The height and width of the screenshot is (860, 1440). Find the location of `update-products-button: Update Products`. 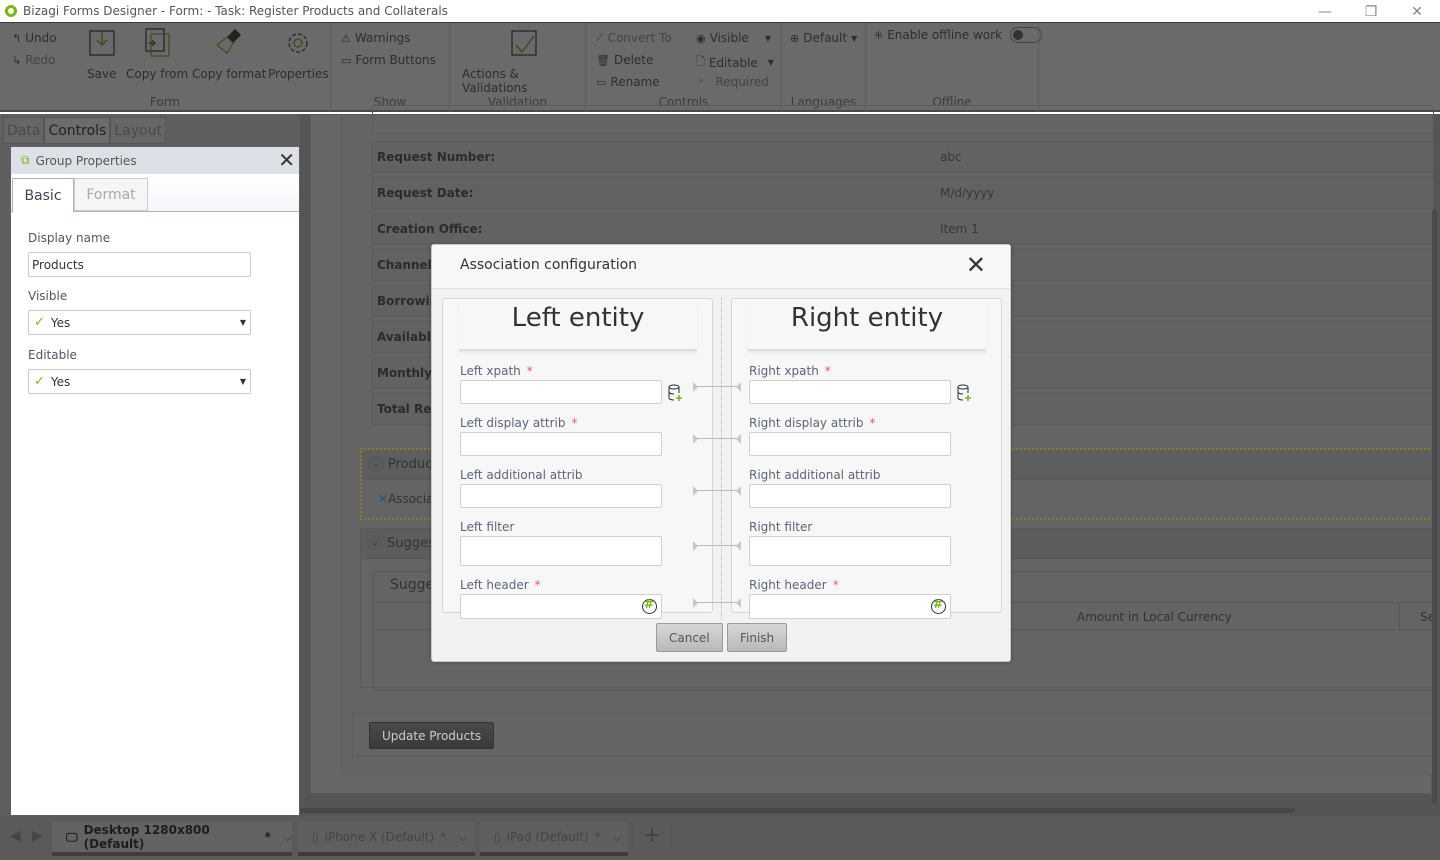

update-products-button: Update Products is located at coordinates (432, 735).